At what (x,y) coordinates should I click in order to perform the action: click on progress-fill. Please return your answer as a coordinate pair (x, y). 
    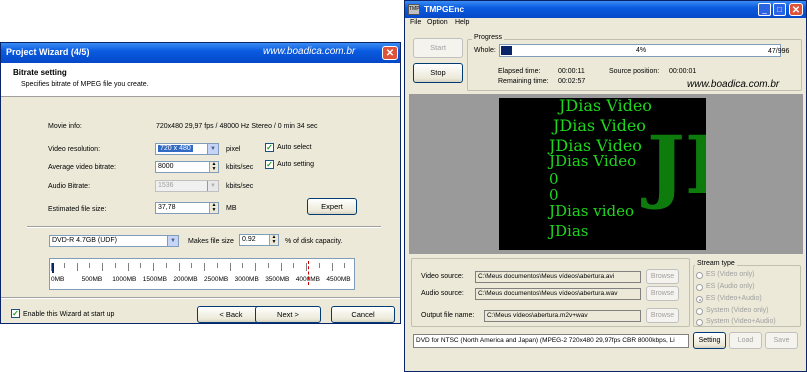
    Looking at the image, I should click on (506, 50).